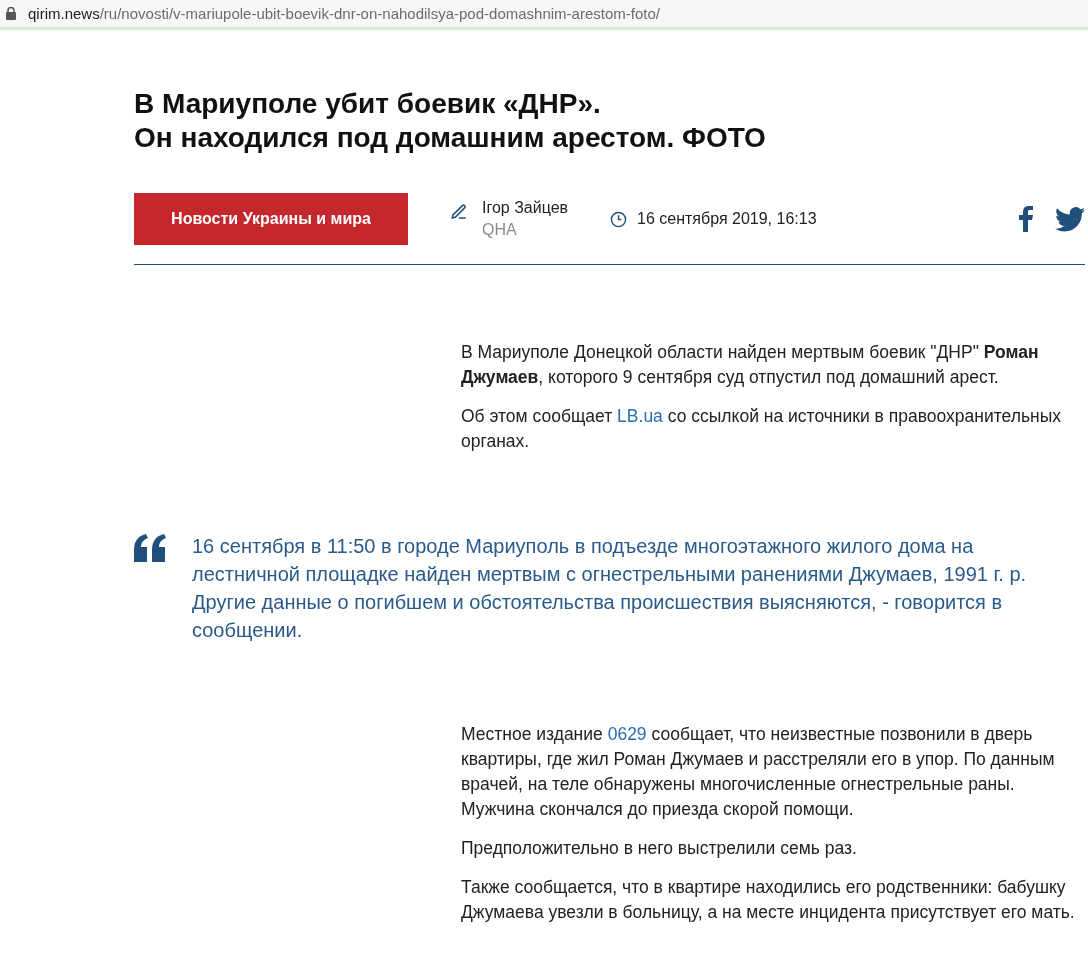 Image resolution: width=1088 pixels, height=975 pixels. Describe the element at coordinates (525, 208) in the screenshot. I see `author-name: Ігор Зайцев` at that location.